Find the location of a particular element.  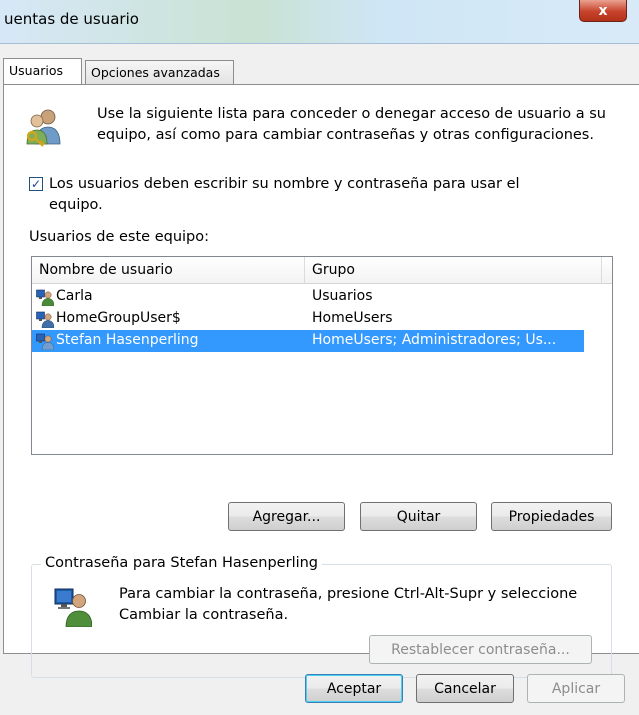

column-header-group: Grupo is located at coordinates (453, 270).